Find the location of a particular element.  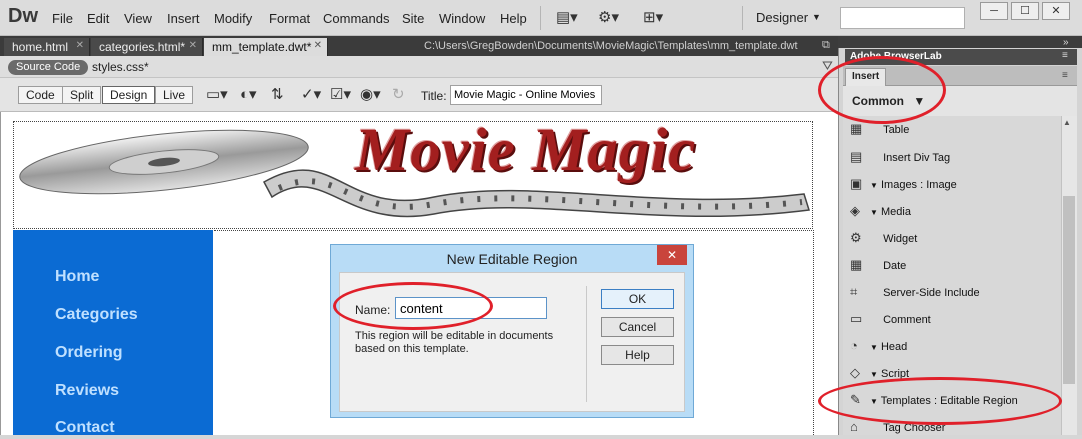

help-search-input is located at coordinates (902, 18).